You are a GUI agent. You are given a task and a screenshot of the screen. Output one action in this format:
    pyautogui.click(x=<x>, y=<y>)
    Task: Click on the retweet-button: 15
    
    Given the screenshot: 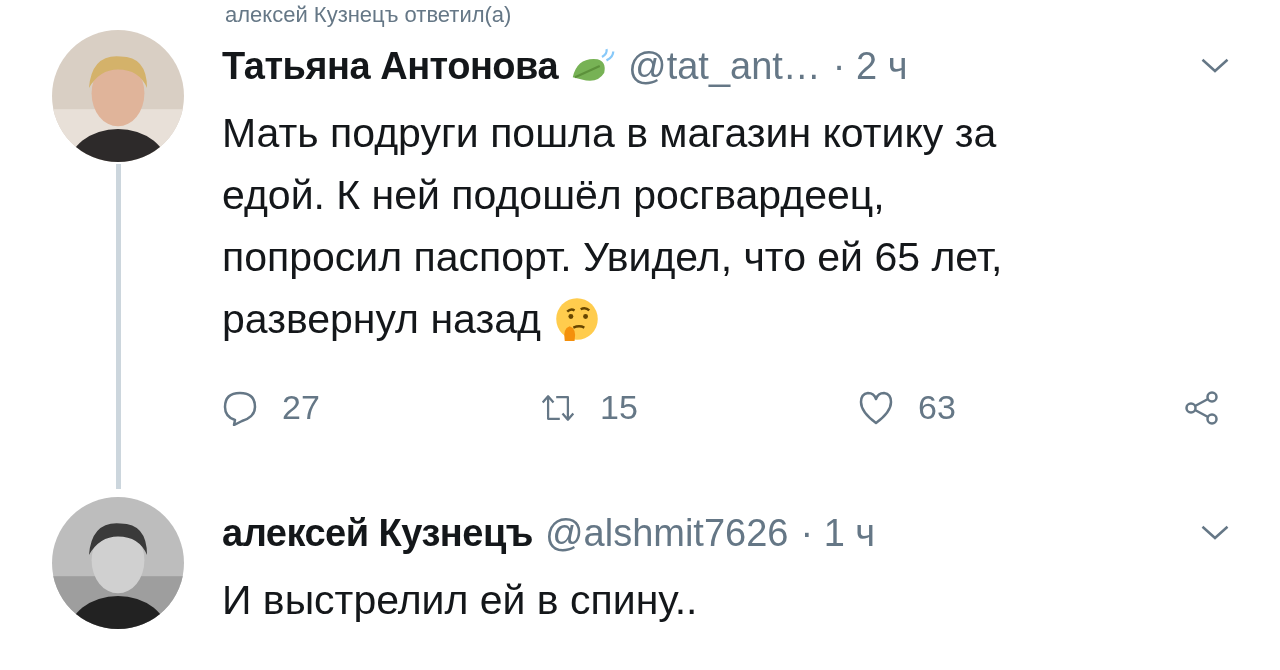 What is the action you would take?
    pyautogui.click(x=699, y=407)
    